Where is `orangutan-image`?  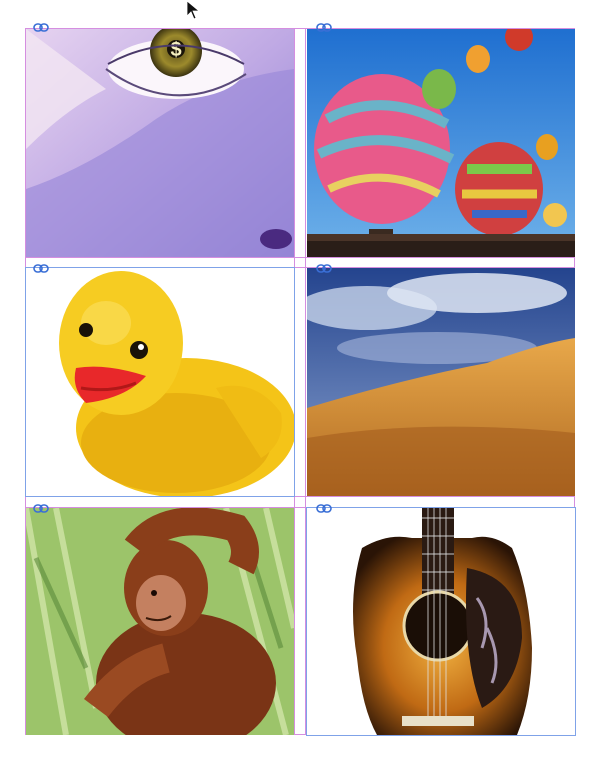
orangutan-image is located at coordinates (160, 621).